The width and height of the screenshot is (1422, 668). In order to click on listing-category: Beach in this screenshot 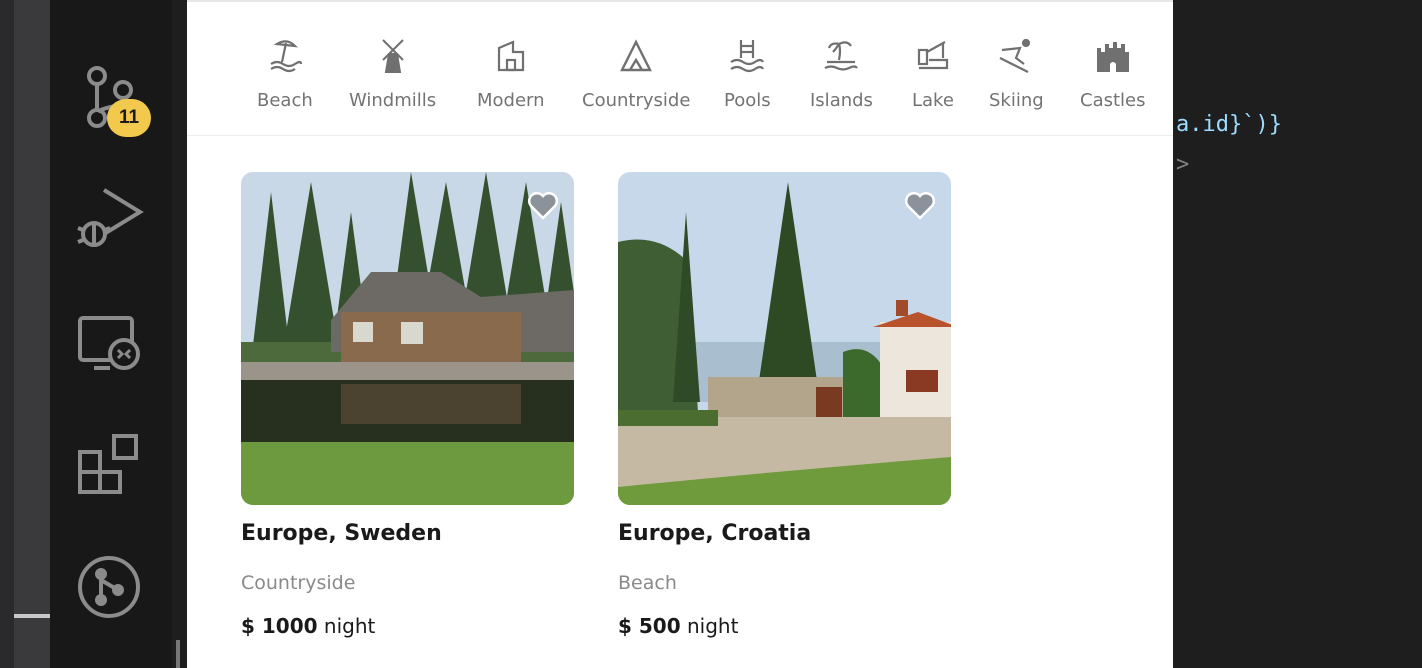, I will do `click(647, 583)`.